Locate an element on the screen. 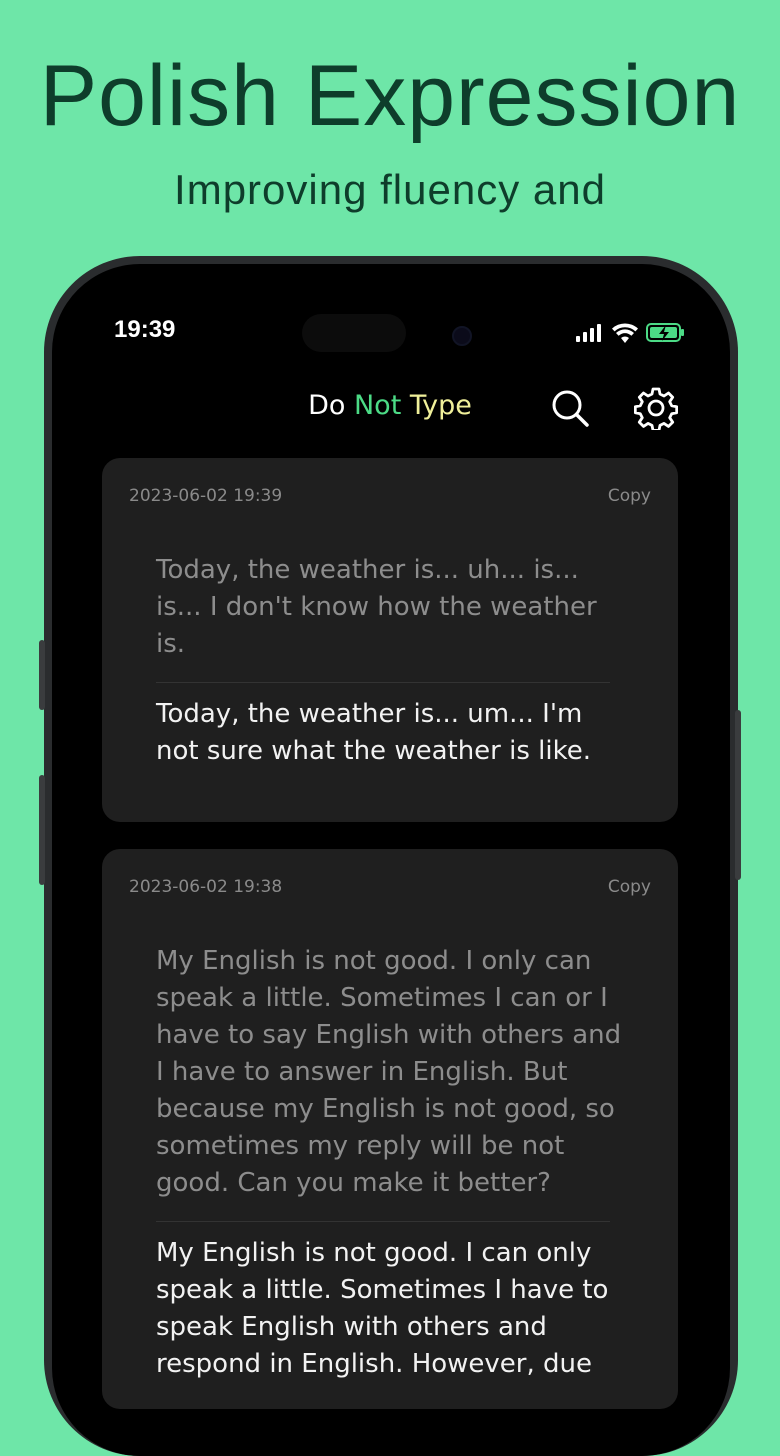 This screenshot has width=780, height=1456. battery-charging-icon is located at coordinates (665, 332).